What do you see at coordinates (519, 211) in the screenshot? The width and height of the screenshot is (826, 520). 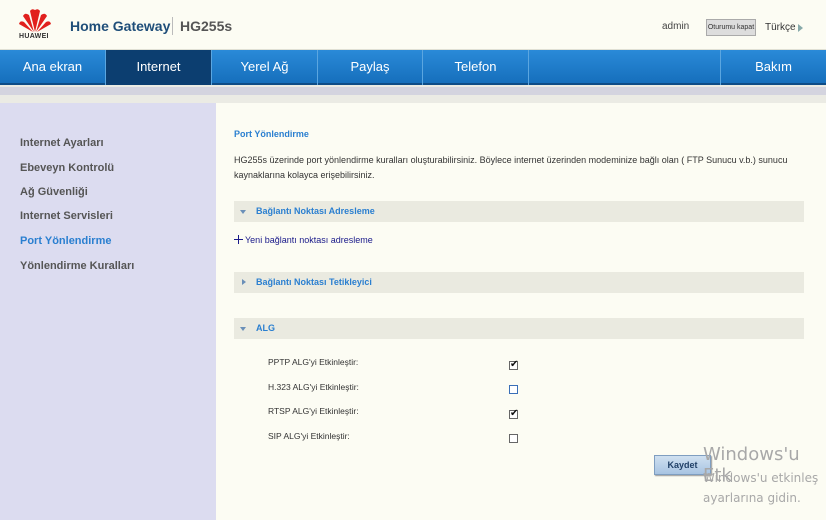 I see `section-port-mapping: Bağlantı Noktası Adresleme` at bounding box center [519, 211].